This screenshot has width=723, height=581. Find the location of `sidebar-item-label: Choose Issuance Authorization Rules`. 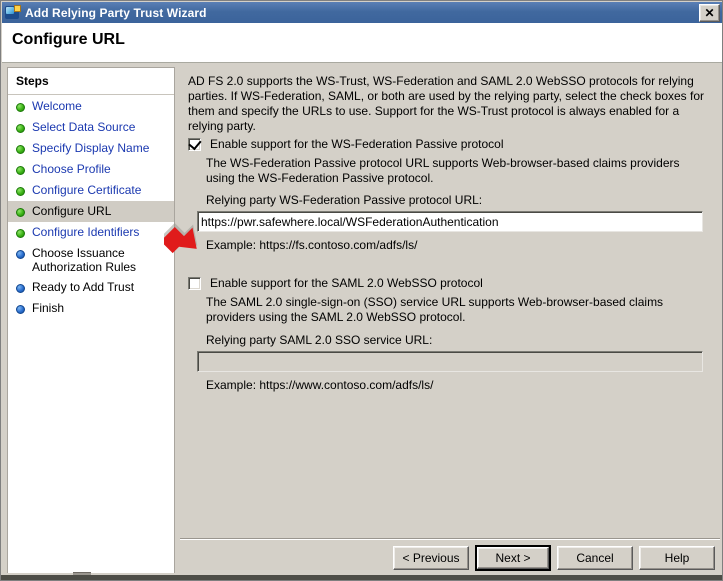

sidebar-item-label: Choose Issuance Authorization Rules is located at coordinates (84, 260).